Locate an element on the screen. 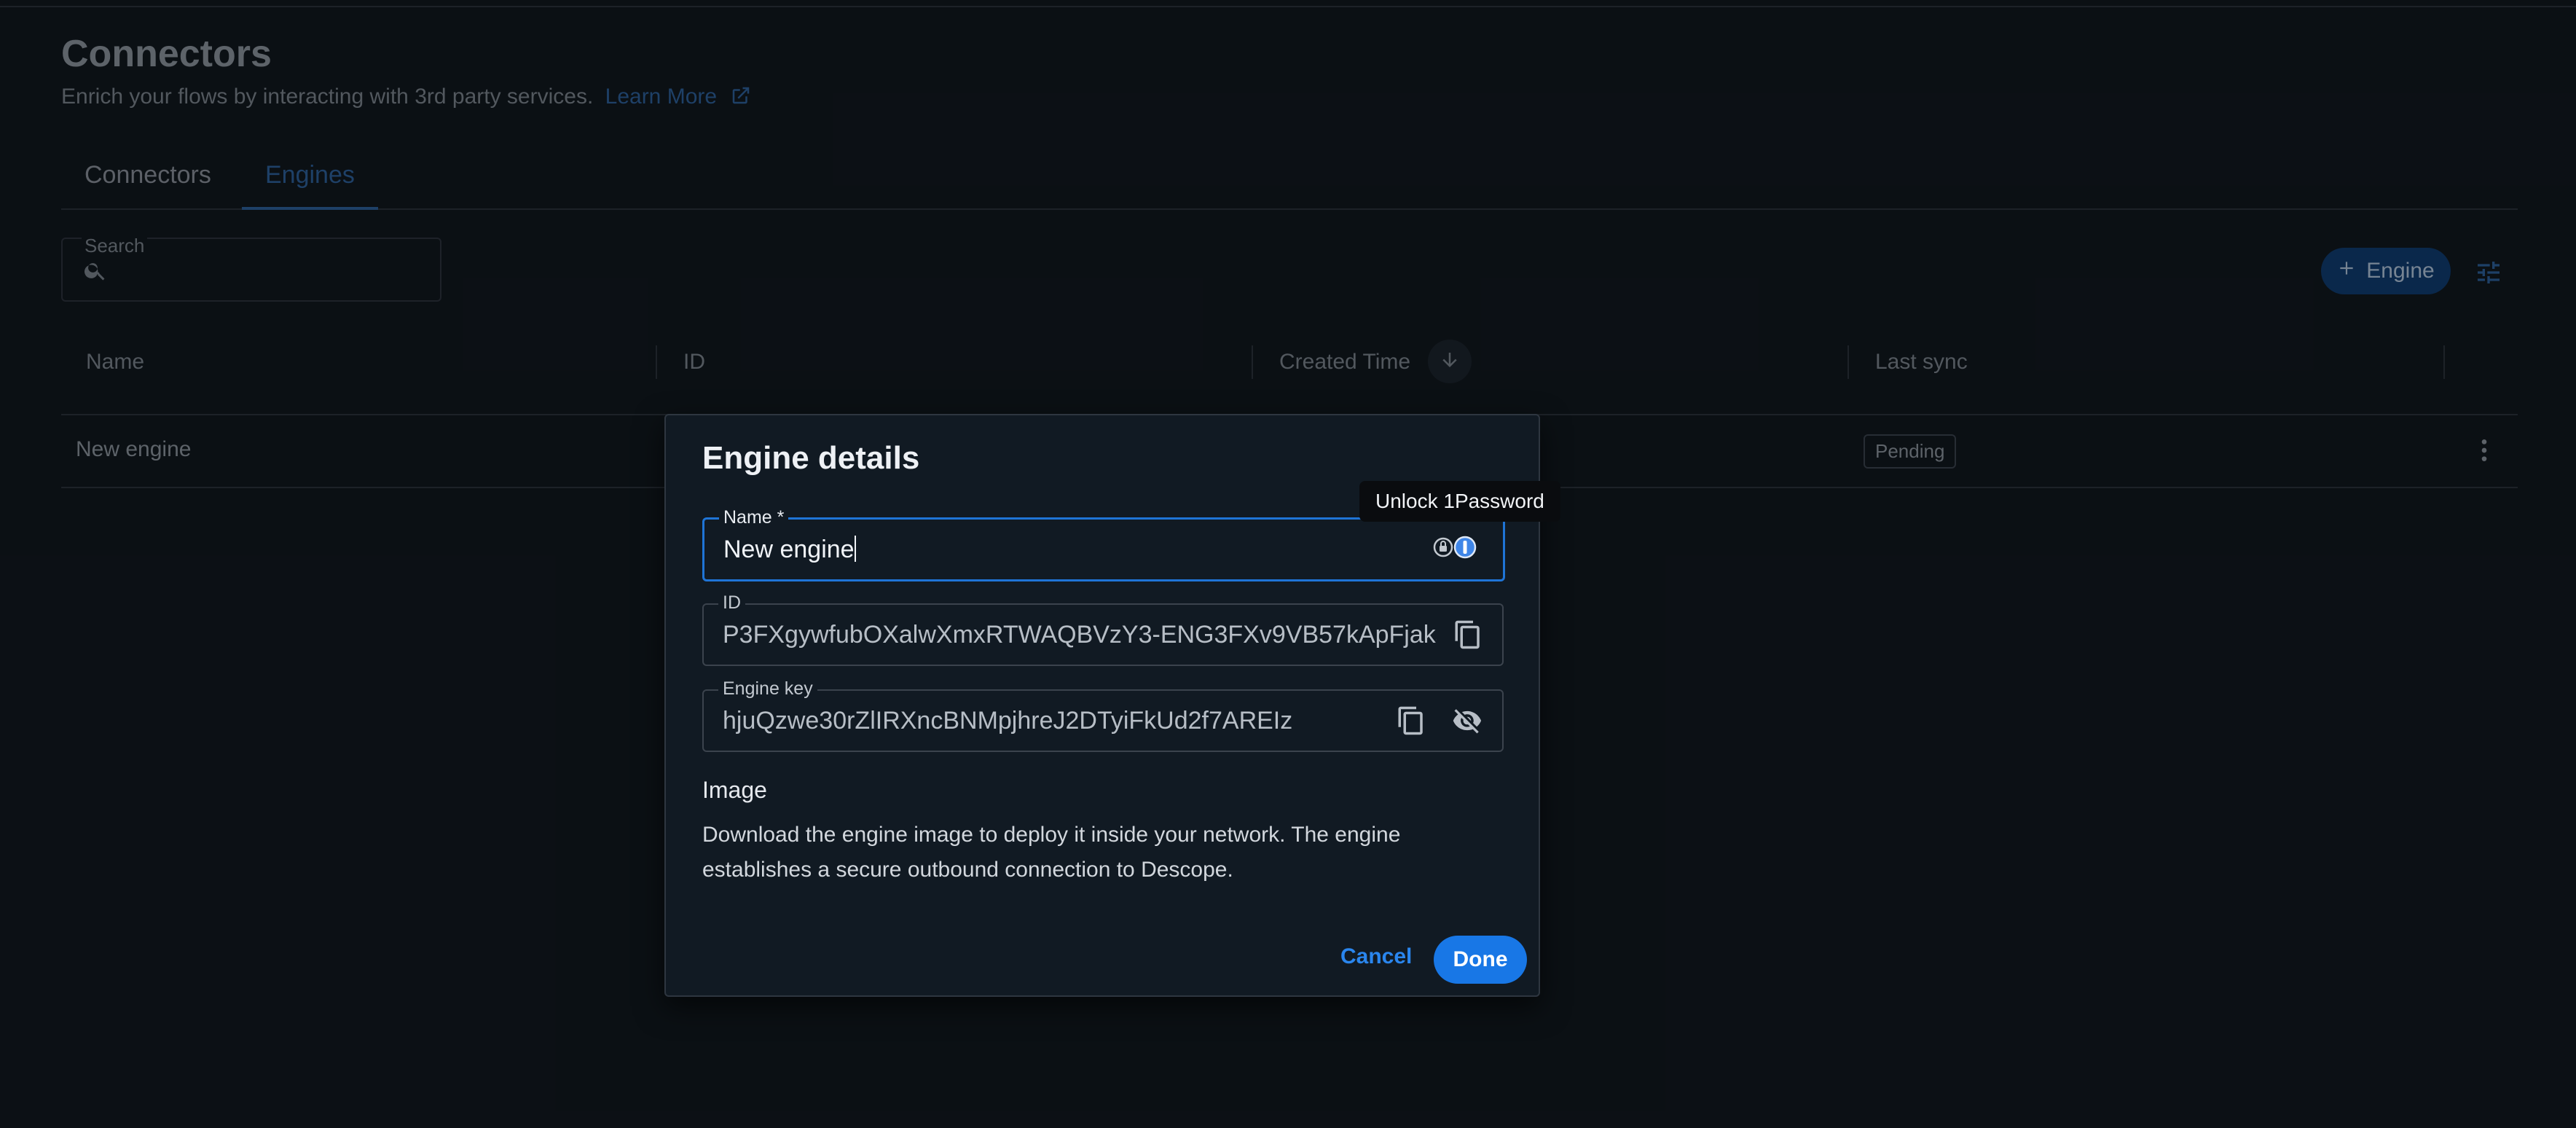  id-field-label: ID is located at coordinates (731, 603).